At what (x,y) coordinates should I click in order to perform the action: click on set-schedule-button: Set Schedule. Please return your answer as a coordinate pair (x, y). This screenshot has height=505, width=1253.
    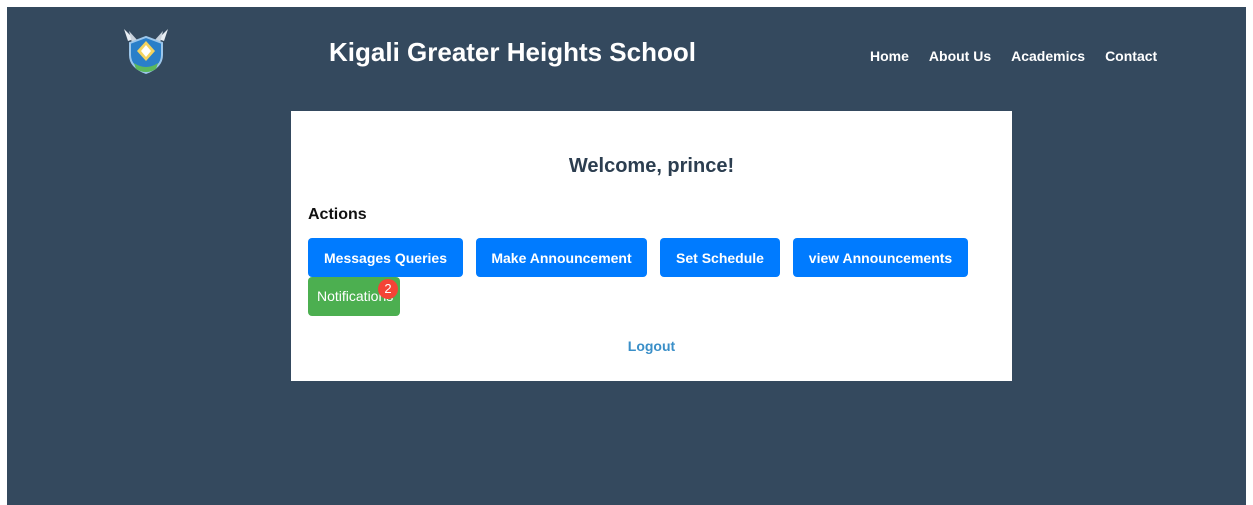
    Looking at the image, I should click on (720, 257).